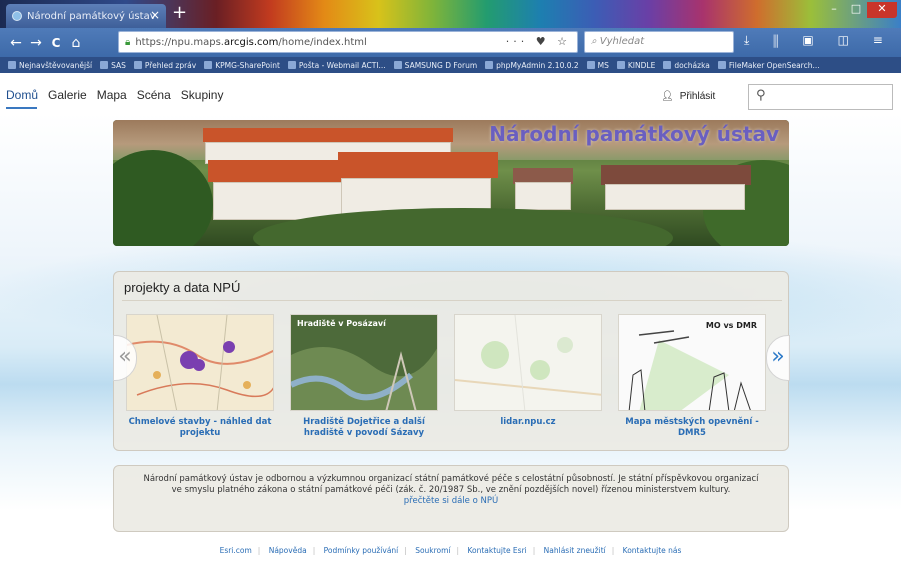 Image resolution: width=901 pixels, height=581 pixels. Describe the element at coordinates (179, 13) in the screenshot. I see `new-tab-button: +` at that location.